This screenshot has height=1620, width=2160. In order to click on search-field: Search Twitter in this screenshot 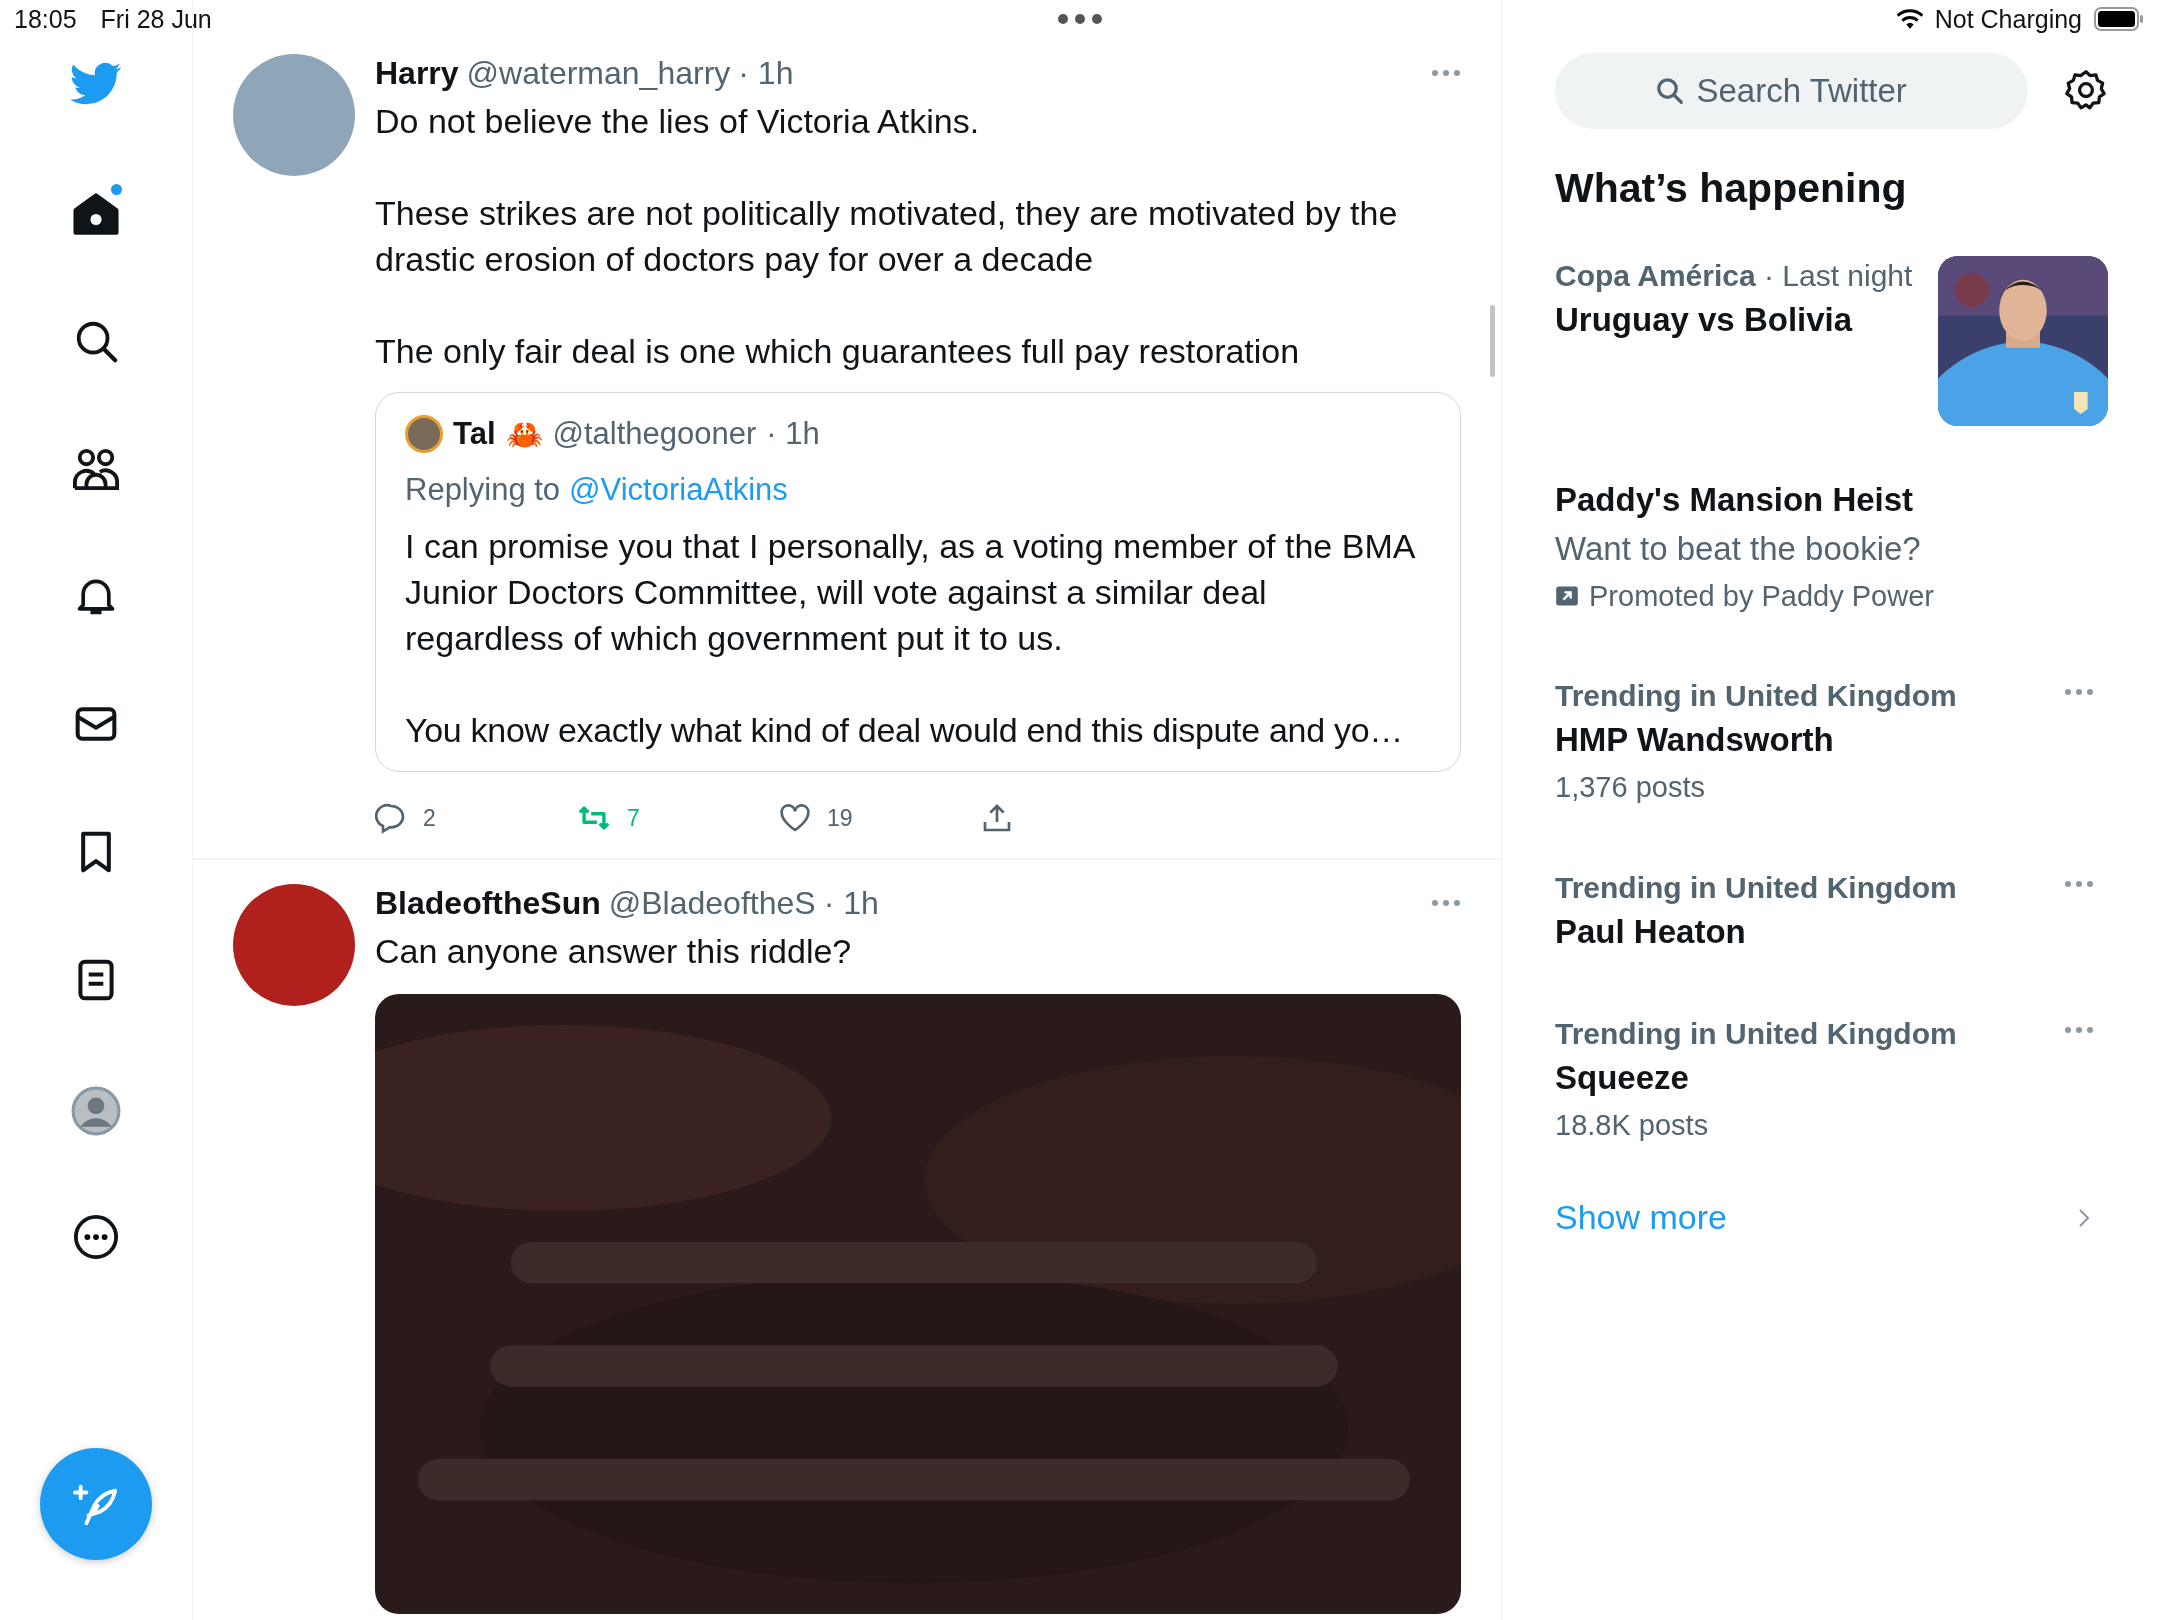, I will do `click(1791, 91)`.